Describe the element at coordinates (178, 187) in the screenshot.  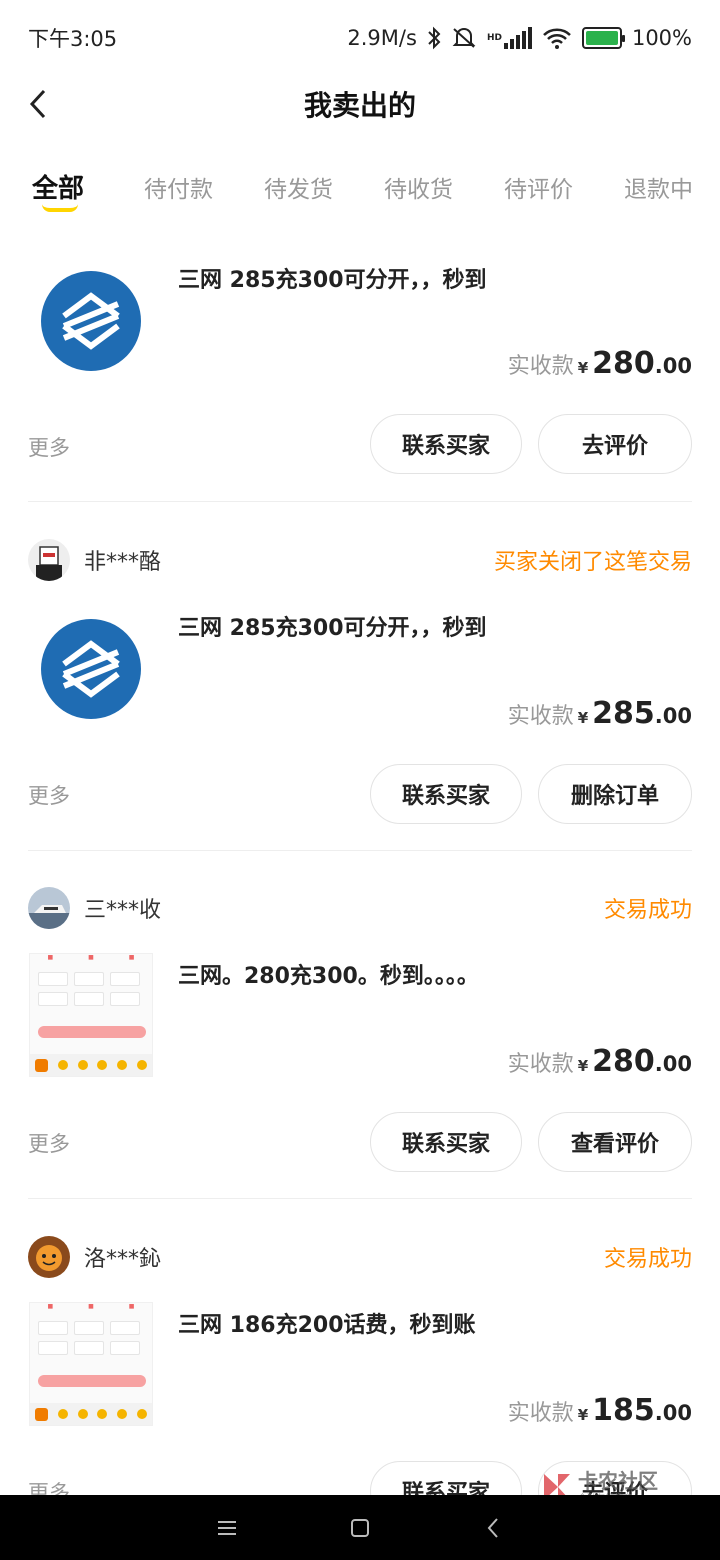
I see `tab-pending-payment: 待付款` at that location.